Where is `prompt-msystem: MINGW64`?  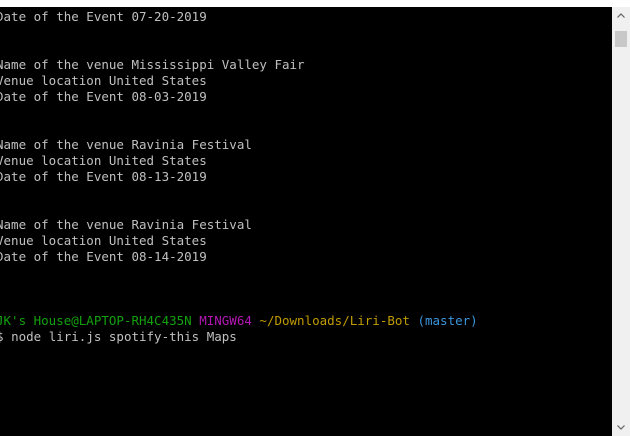
prompt-msystem: MINGW64 is located at coordinates (225, 320).